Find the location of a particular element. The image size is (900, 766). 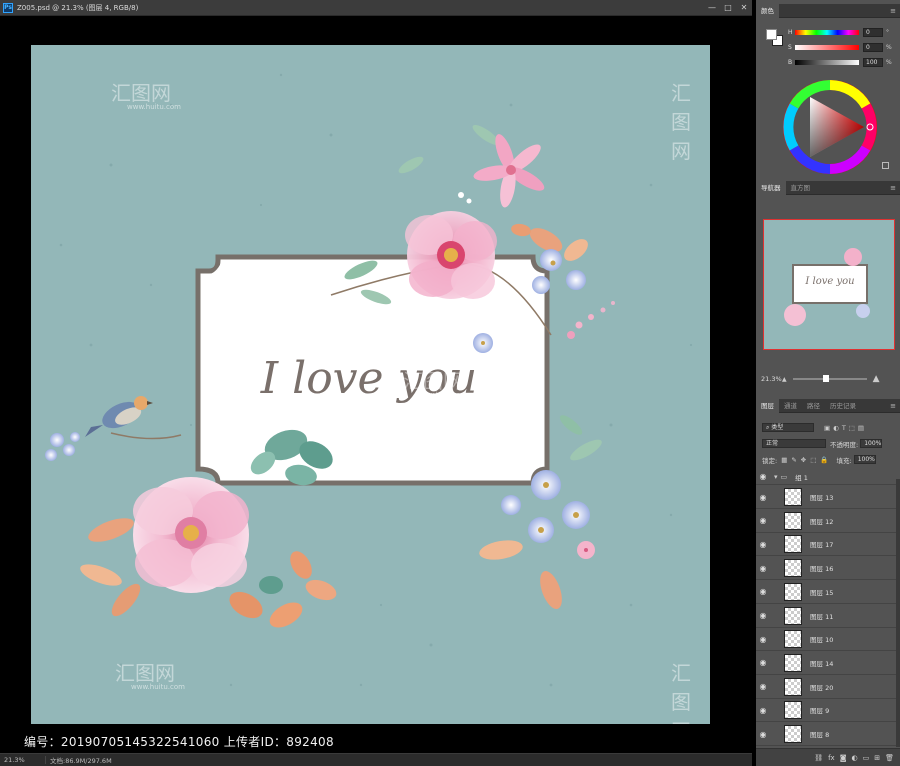

layer-row: ◉ 图层 16 is located at coordinates (826, 569).